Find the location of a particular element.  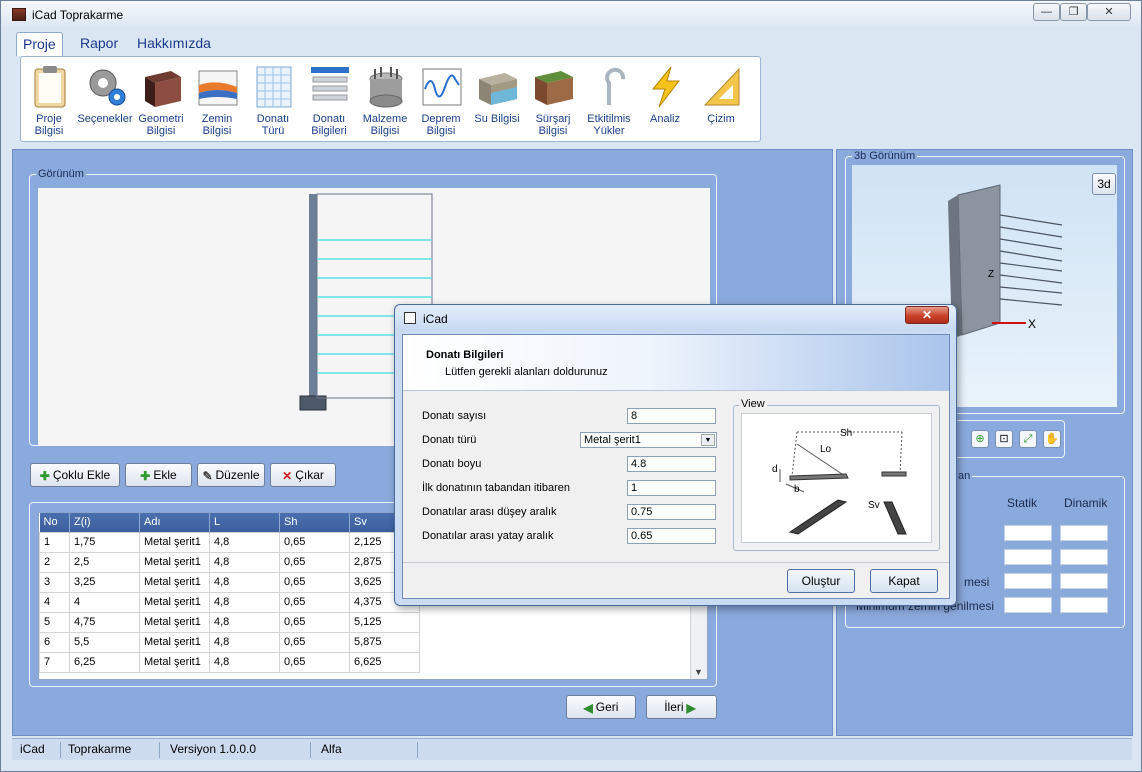

list-icon is located at coordinates (330, 87).